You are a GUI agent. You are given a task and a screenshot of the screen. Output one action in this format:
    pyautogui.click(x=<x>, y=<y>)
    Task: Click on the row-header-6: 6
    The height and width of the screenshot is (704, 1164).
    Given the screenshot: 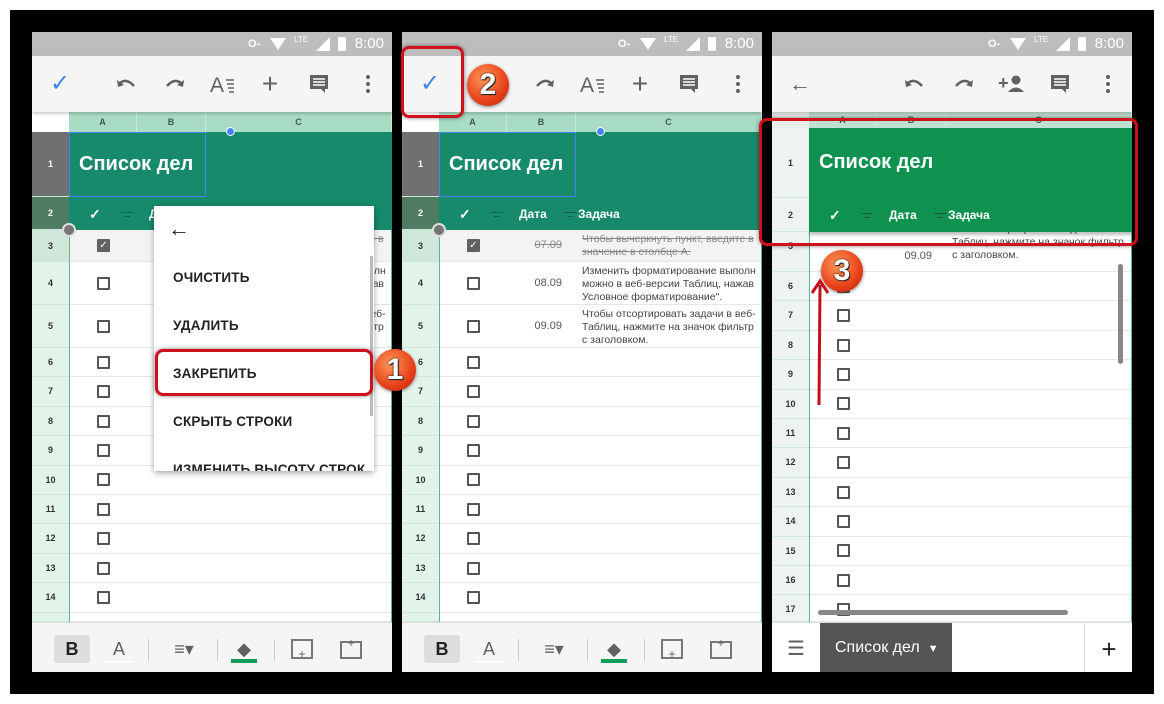 What is the action you would take?
    pyautogui.click(x=50, y=363)
    